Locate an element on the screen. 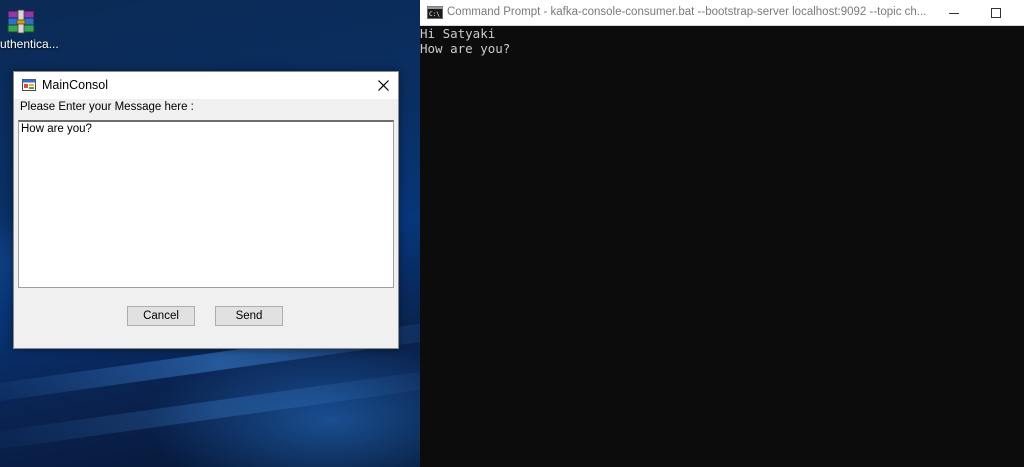  app-form-icon is located at coordinates (29, 85).